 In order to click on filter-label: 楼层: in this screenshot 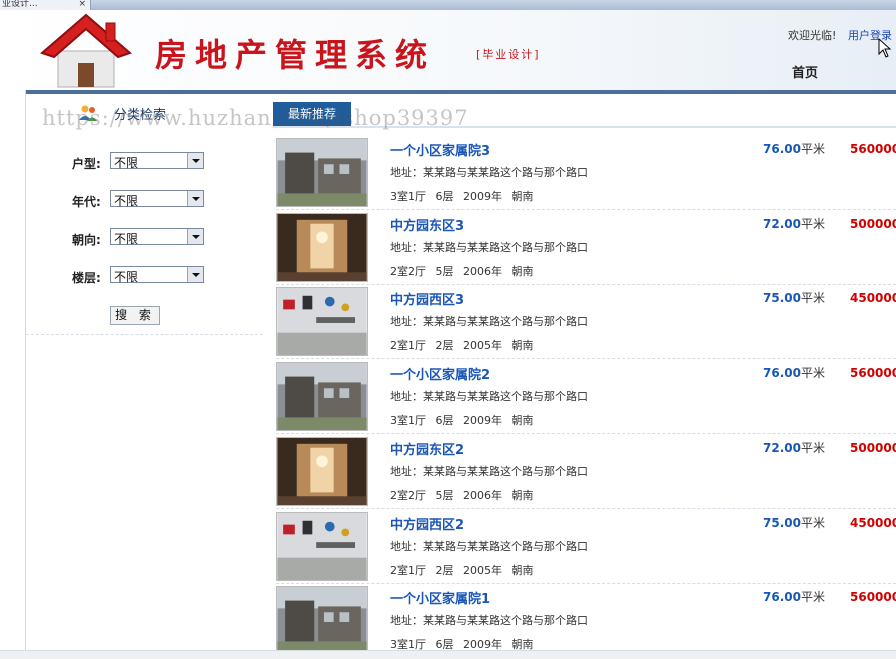, I will do `click(86, 278)`.